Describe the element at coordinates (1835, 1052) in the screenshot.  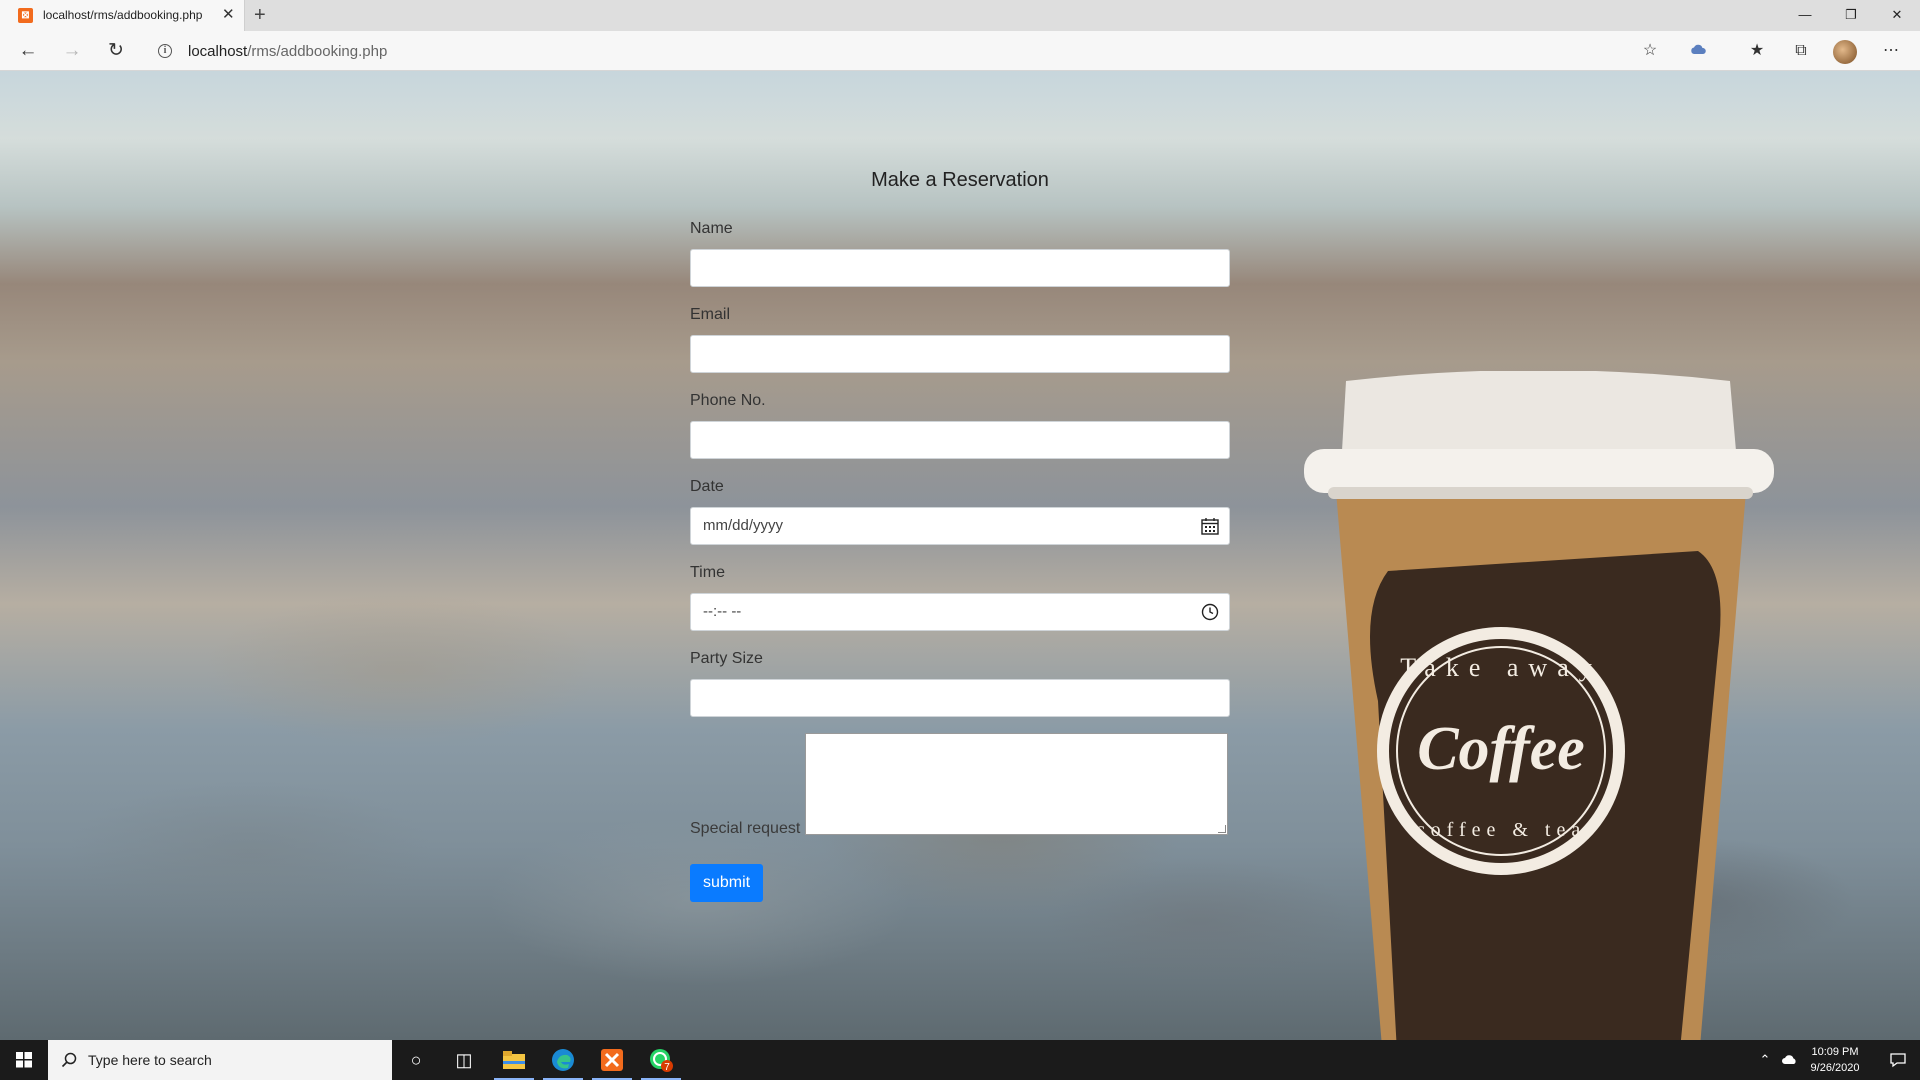
I see `clock-time: 10:09 PM` at that location.